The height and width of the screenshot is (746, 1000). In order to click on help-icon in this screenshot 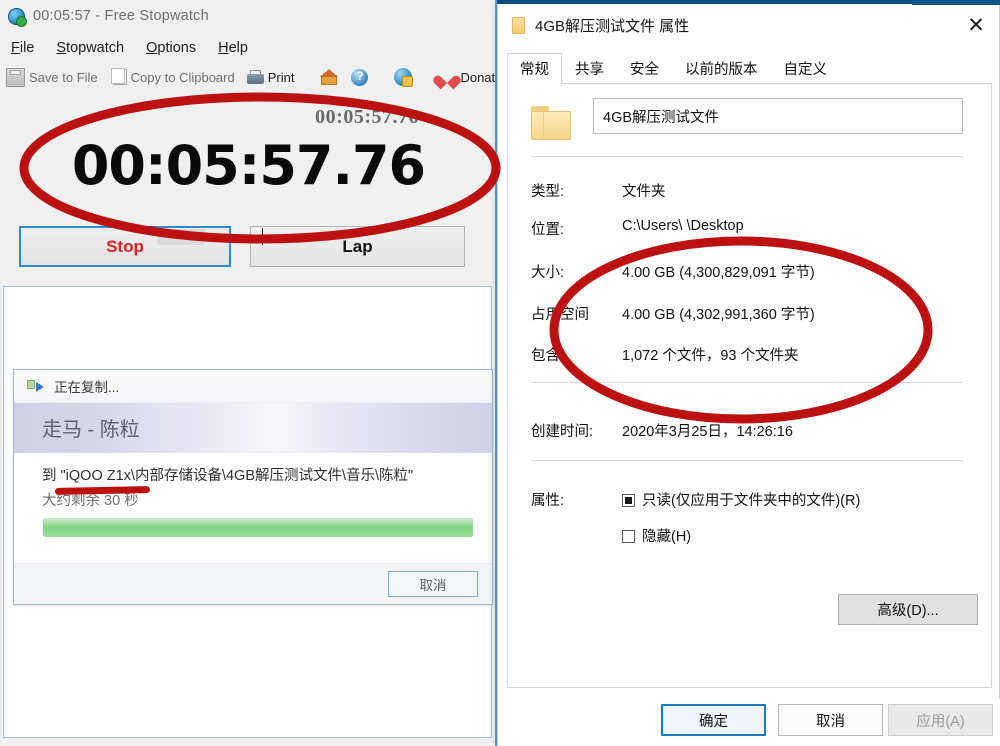, I will do `click(360, 77)`.